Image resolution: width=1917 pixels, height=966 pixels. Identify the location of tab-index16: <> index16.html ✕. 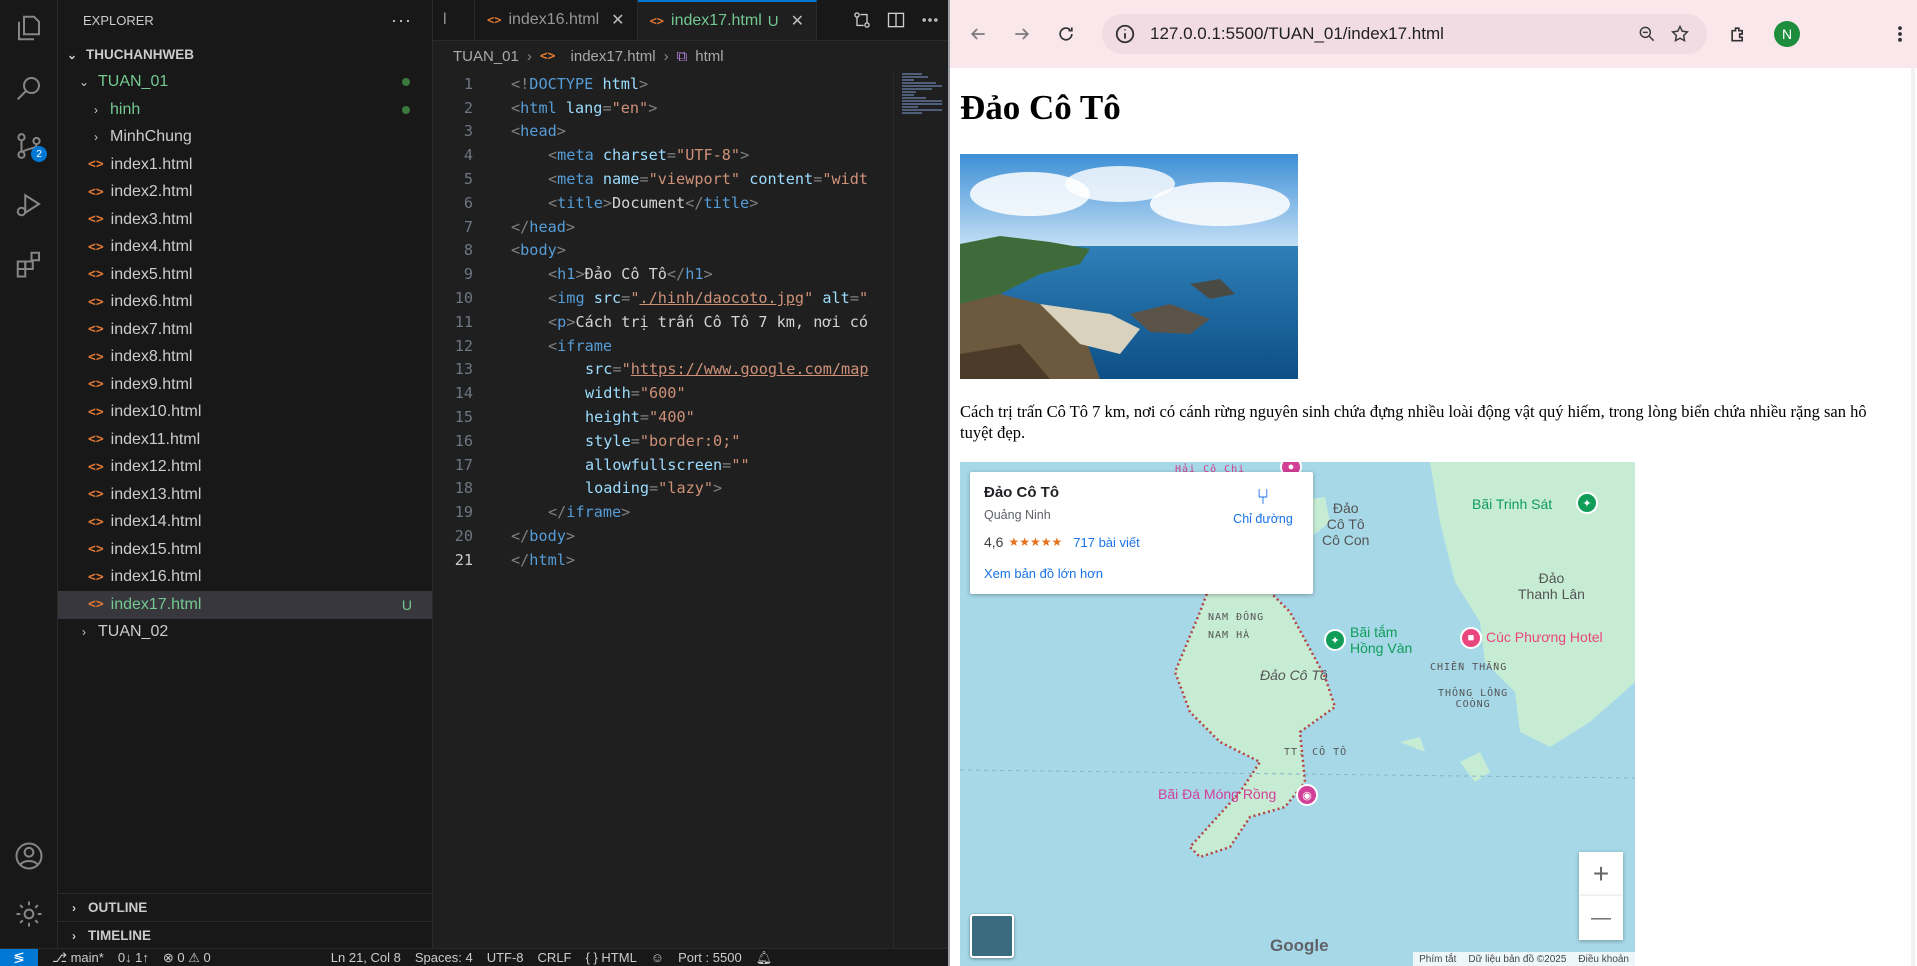
(556, 20).